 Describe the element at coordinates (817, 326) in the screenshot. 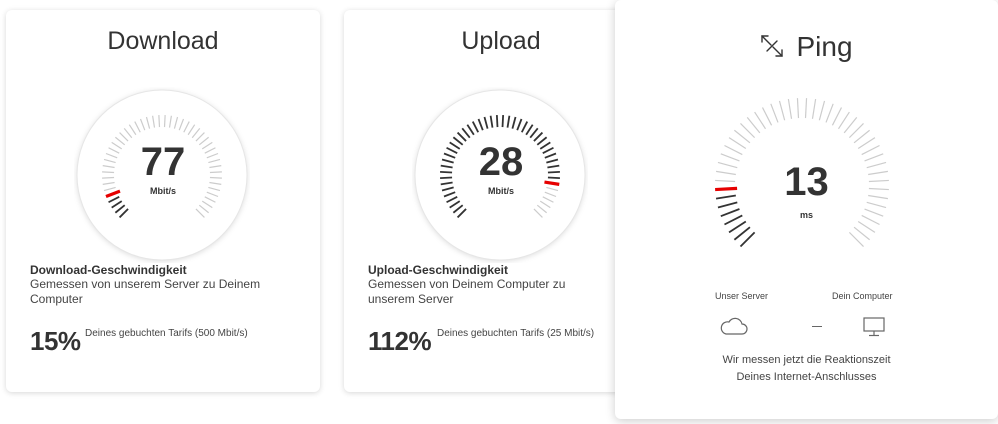

I see `connection-dash` at that location.